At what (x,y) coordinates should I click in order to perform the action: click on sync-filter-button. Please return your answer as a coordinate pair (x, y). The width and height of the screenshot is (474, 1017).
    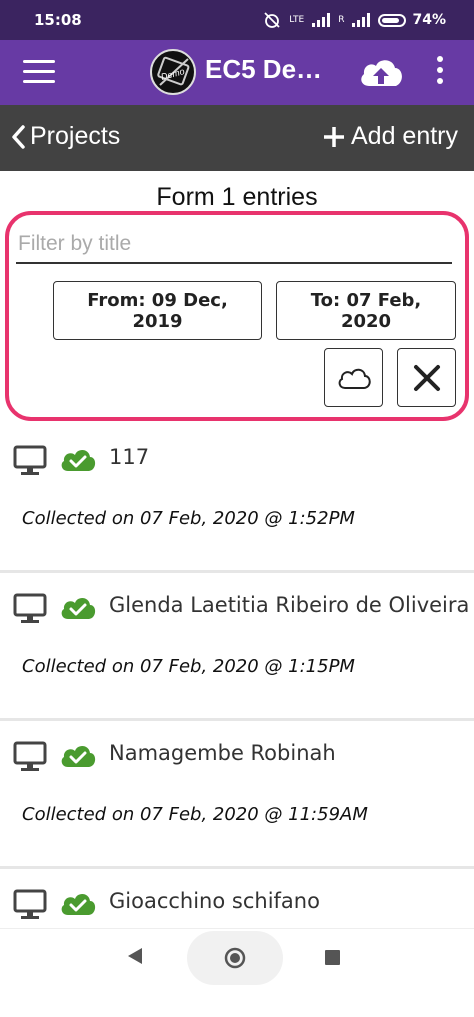
    Looking at the image, I should click on (353, 377).